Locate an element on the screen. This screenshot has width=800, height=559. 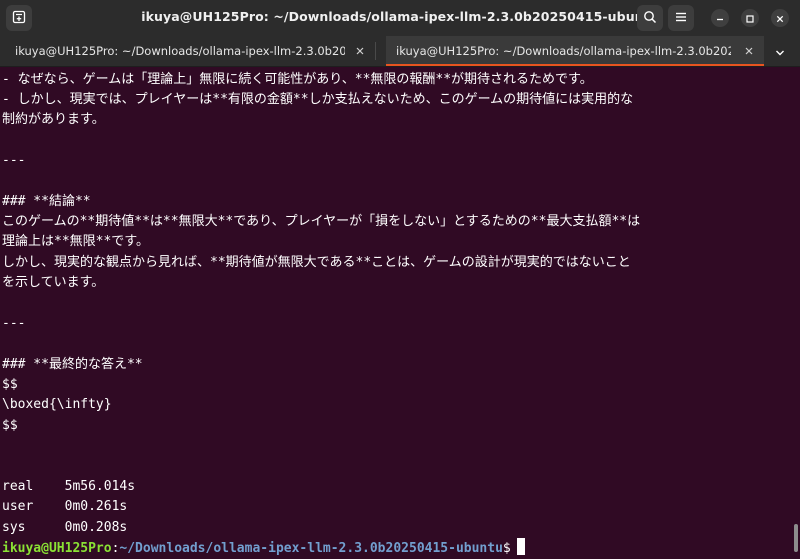
terminal-line: sys 0m0.208s is located at coordinates (65, 527).